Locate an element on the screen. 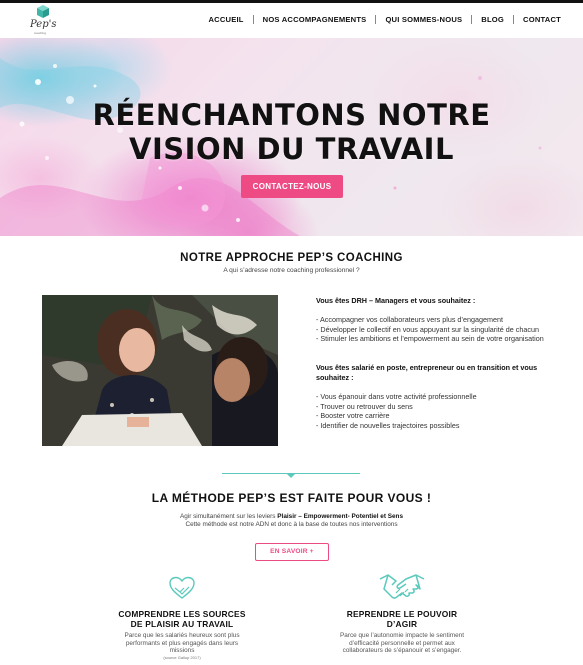  hero-title: RÉENCHANTONS NOTRE VISION DU TRAVAIL is located at coordinates (291, 132).